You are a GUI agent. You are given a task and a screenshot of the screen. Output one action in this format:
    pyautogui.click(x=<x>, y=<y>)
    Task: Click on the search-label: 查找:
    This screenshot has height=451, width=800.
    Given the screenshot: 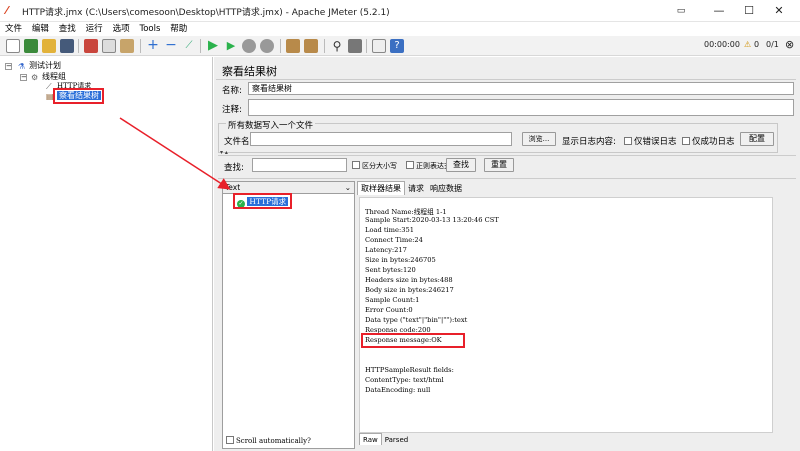 What is the action you would take?
    pyautogui.click(x=234, y=168)
    